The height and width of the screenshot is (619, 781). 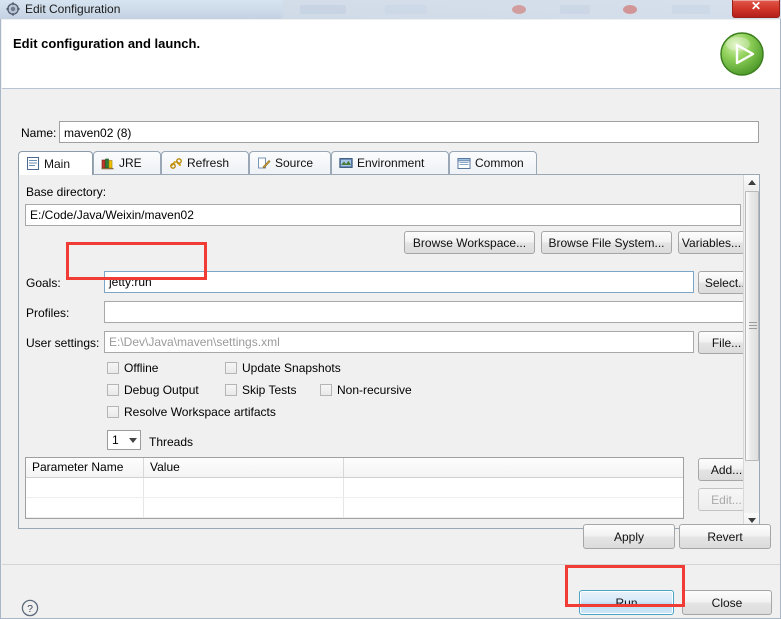 What do you see at coordinates (73, 9) in the screenshot?
I see `window-title: Edit Configuration` at bounding box center [73, 9].